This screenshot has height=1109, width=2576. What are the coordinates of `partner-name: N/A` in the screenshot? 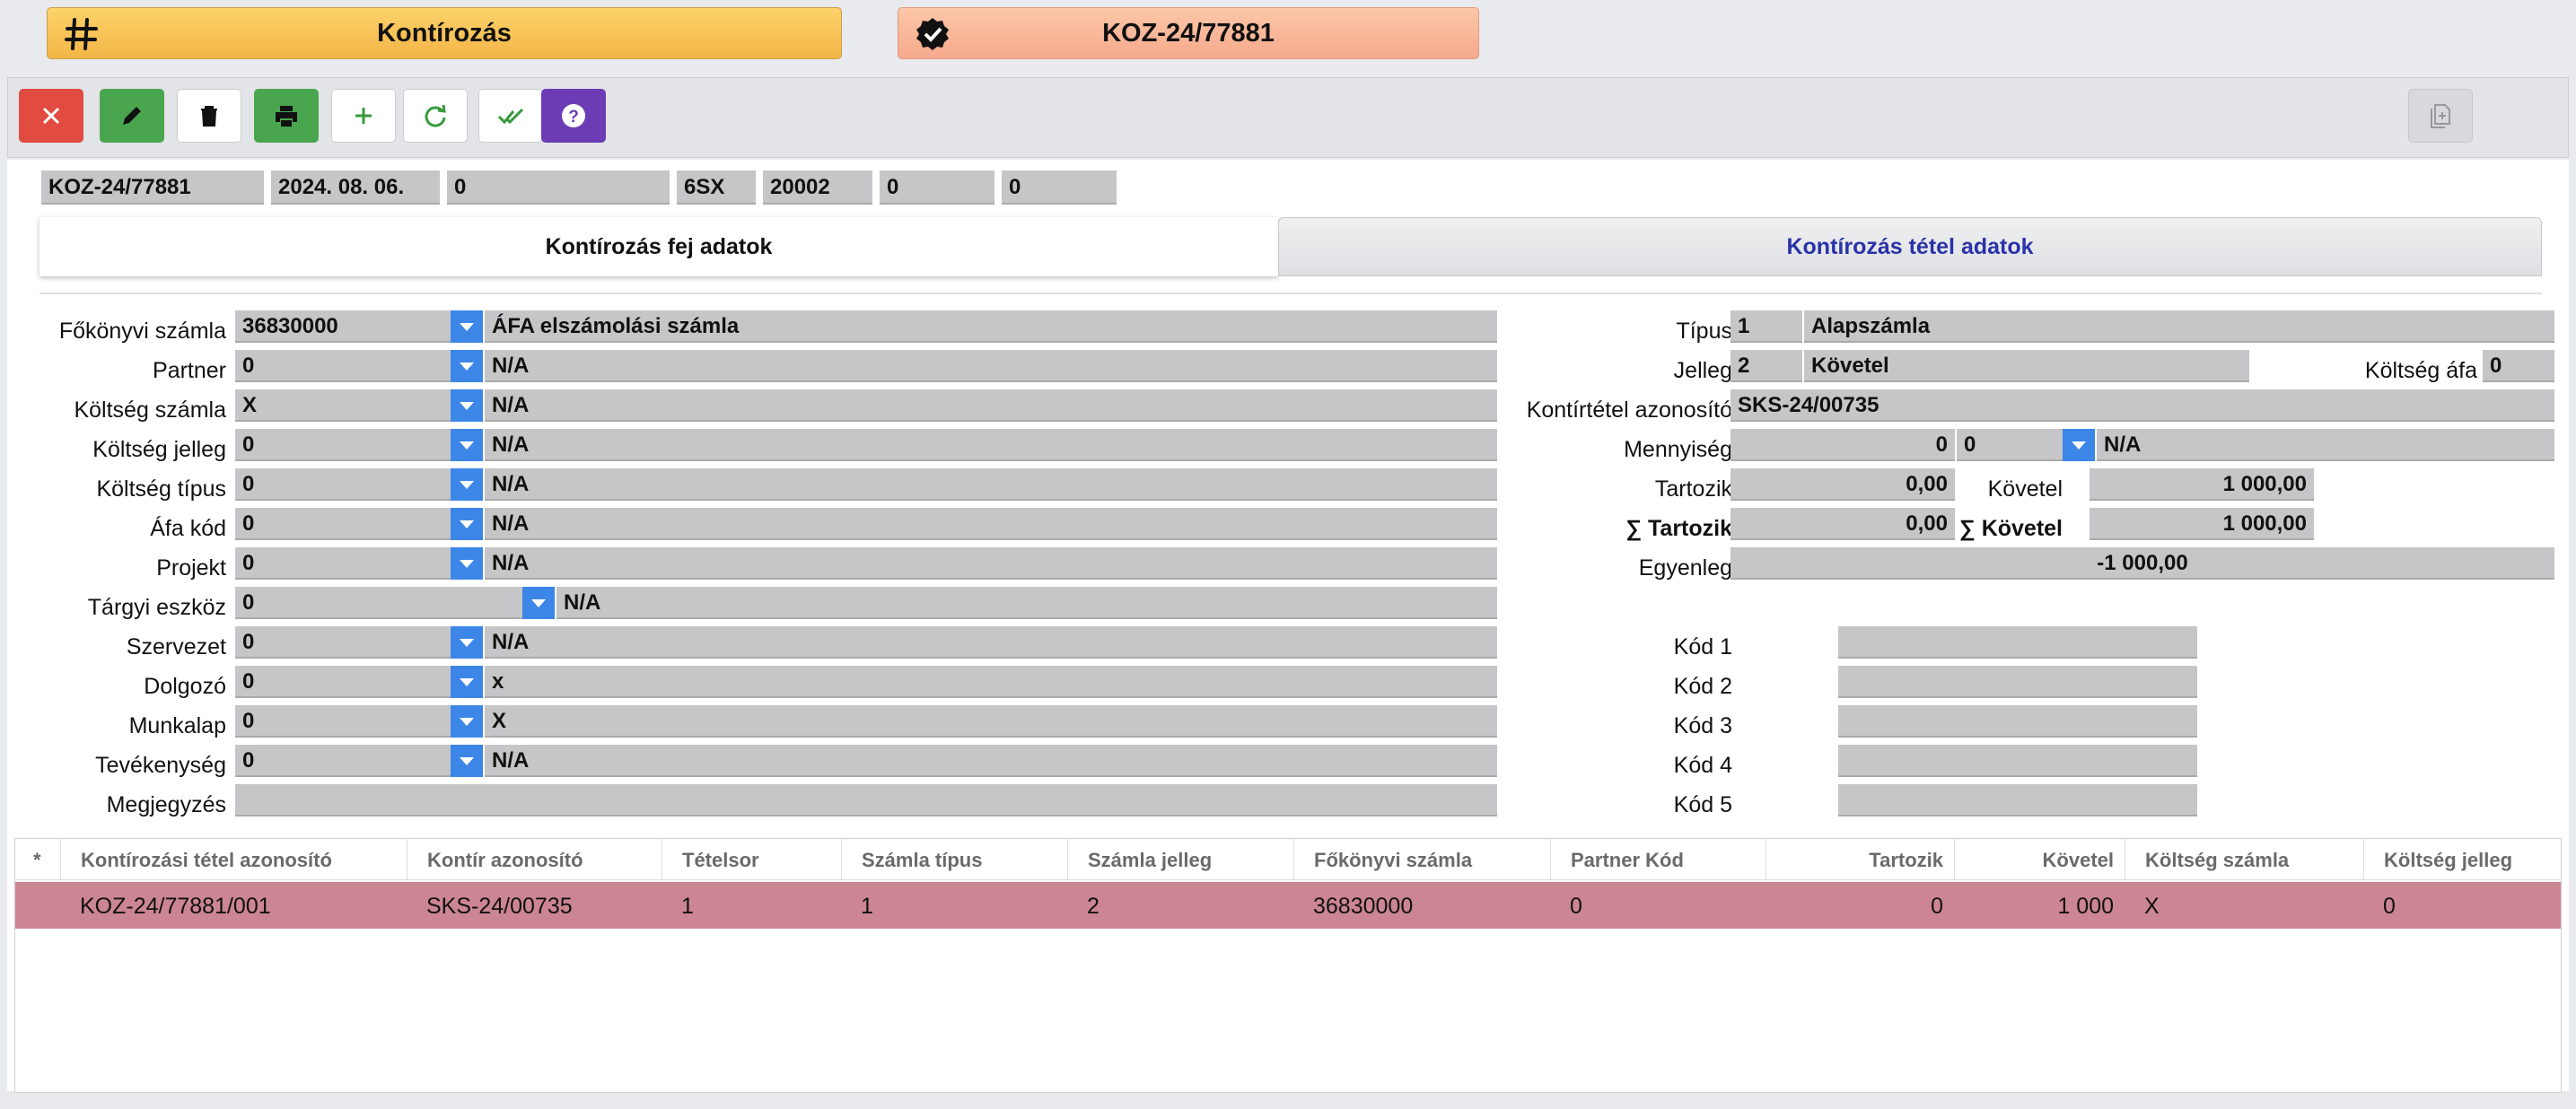 It's located at (991, 366).